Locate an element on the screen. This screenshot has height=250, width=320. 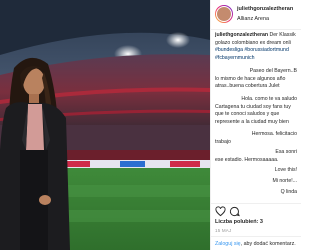
comment-icon is located at coordinates (234, 211).